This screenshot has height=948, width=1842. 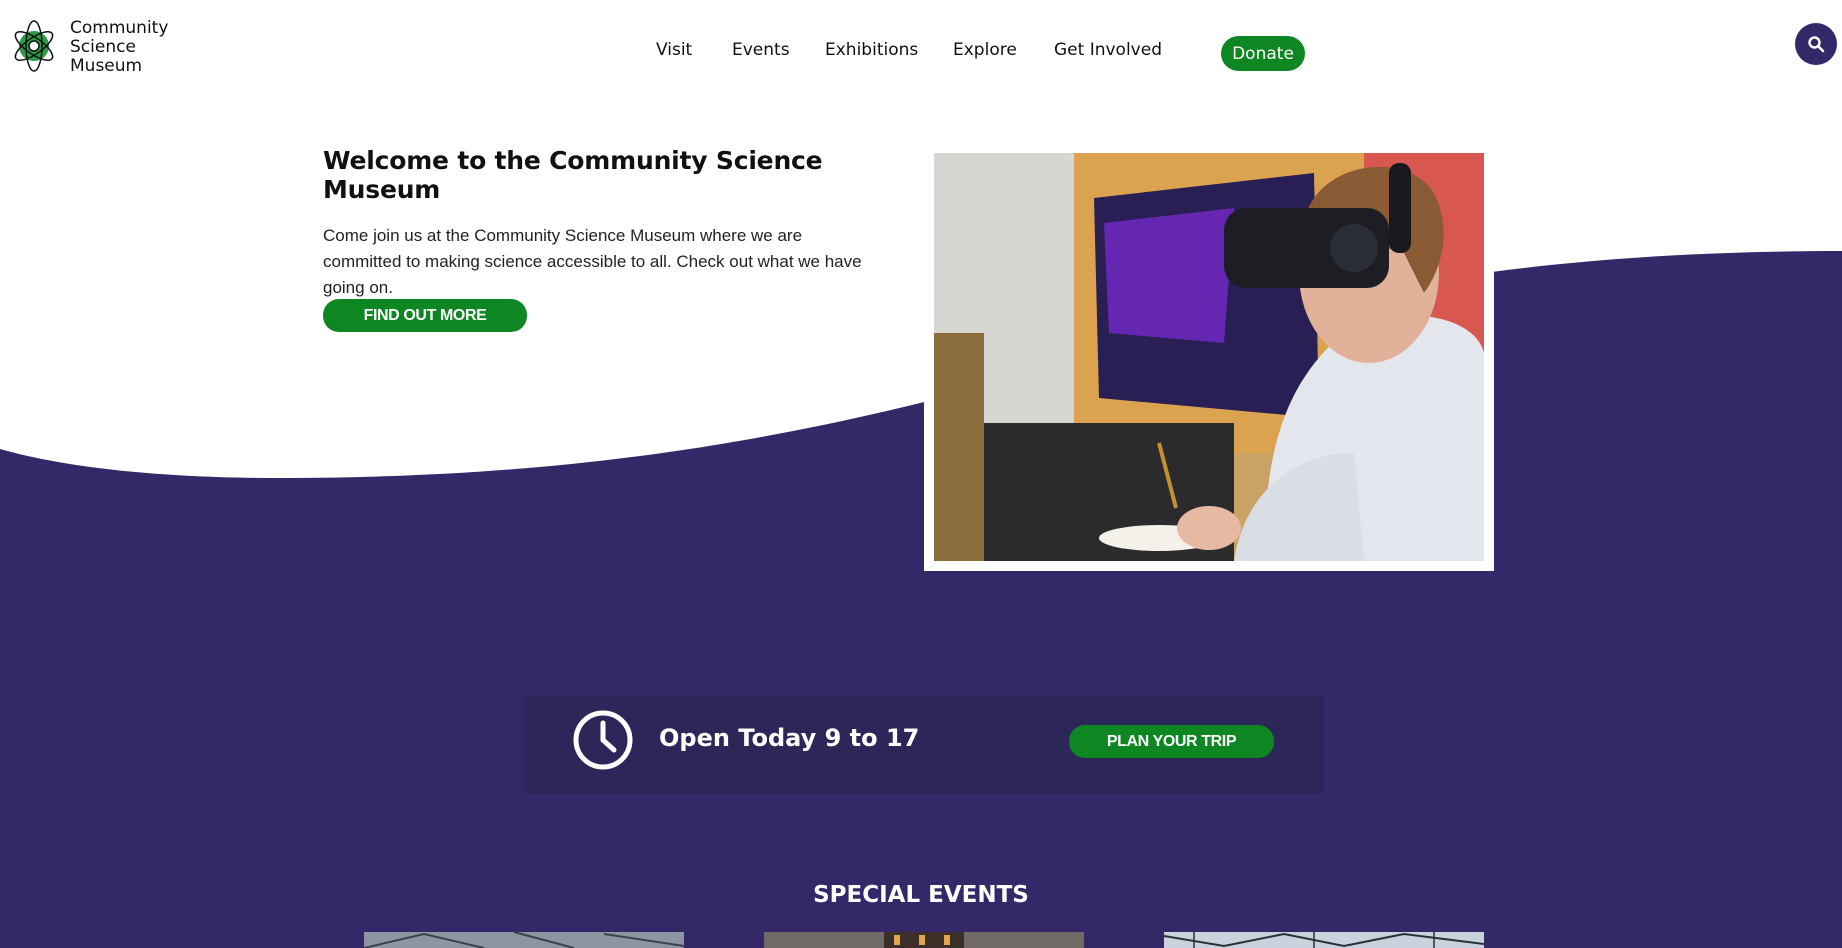 What do you see at coordinates (761, 50) in the screenshot?
I see `nav-events: Events` at bounding box center [761, 50].